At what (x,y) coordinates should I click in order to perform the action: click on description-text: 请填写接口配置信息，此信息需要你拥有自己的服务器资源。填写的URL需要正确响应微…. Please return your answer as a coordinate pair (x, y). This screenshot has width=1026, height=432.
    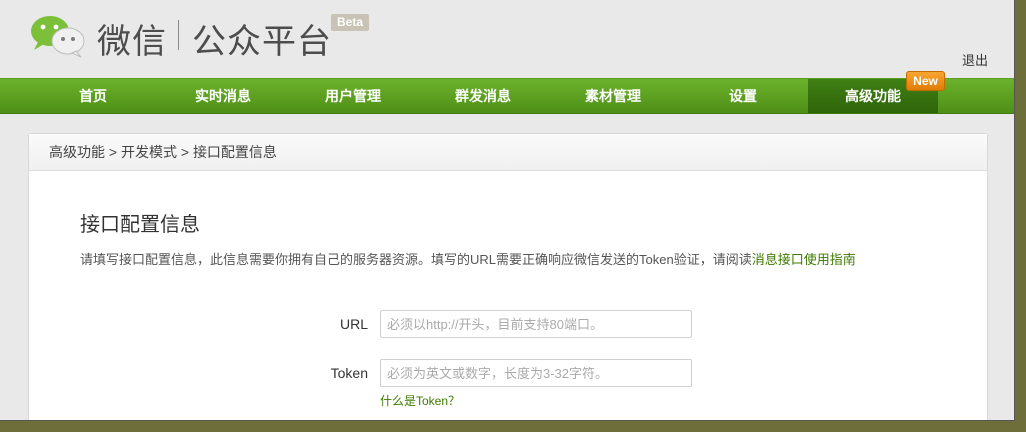
    Looking at the image, I should click on (416, 259).